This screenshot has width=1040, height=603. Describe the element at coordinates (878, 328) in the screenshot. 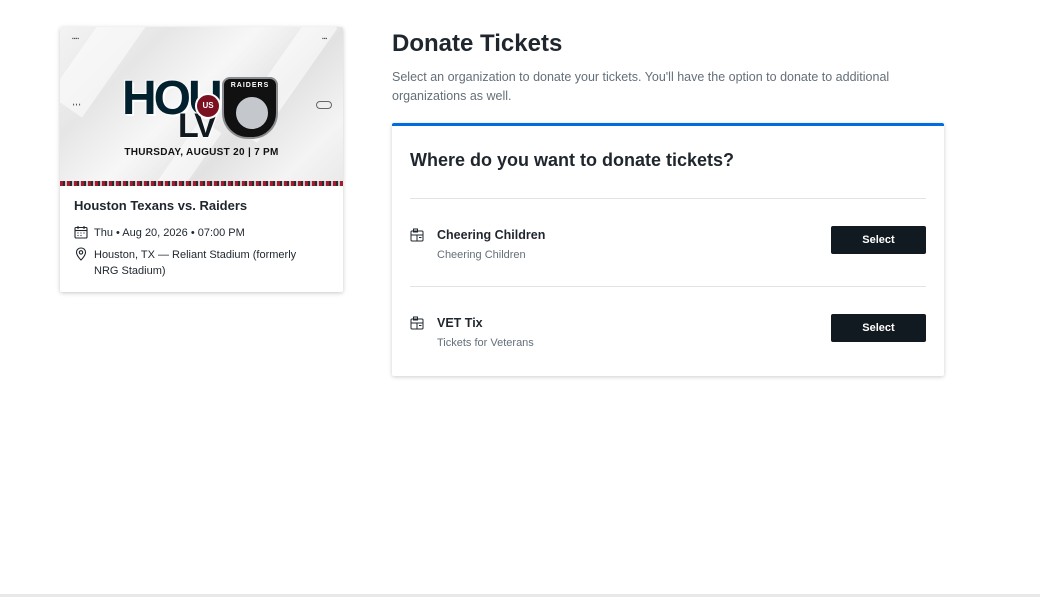

I see `select-button-vet-tix: Select` at that location.